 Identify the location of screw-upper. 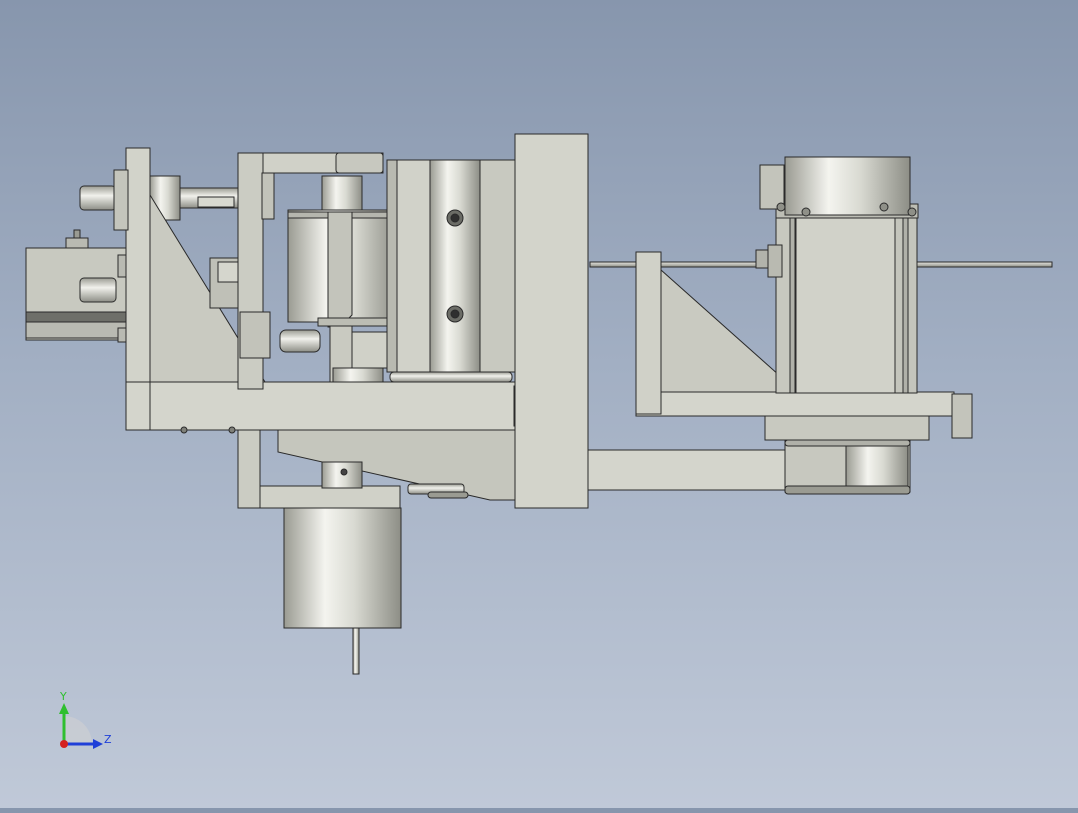
(455, 218).